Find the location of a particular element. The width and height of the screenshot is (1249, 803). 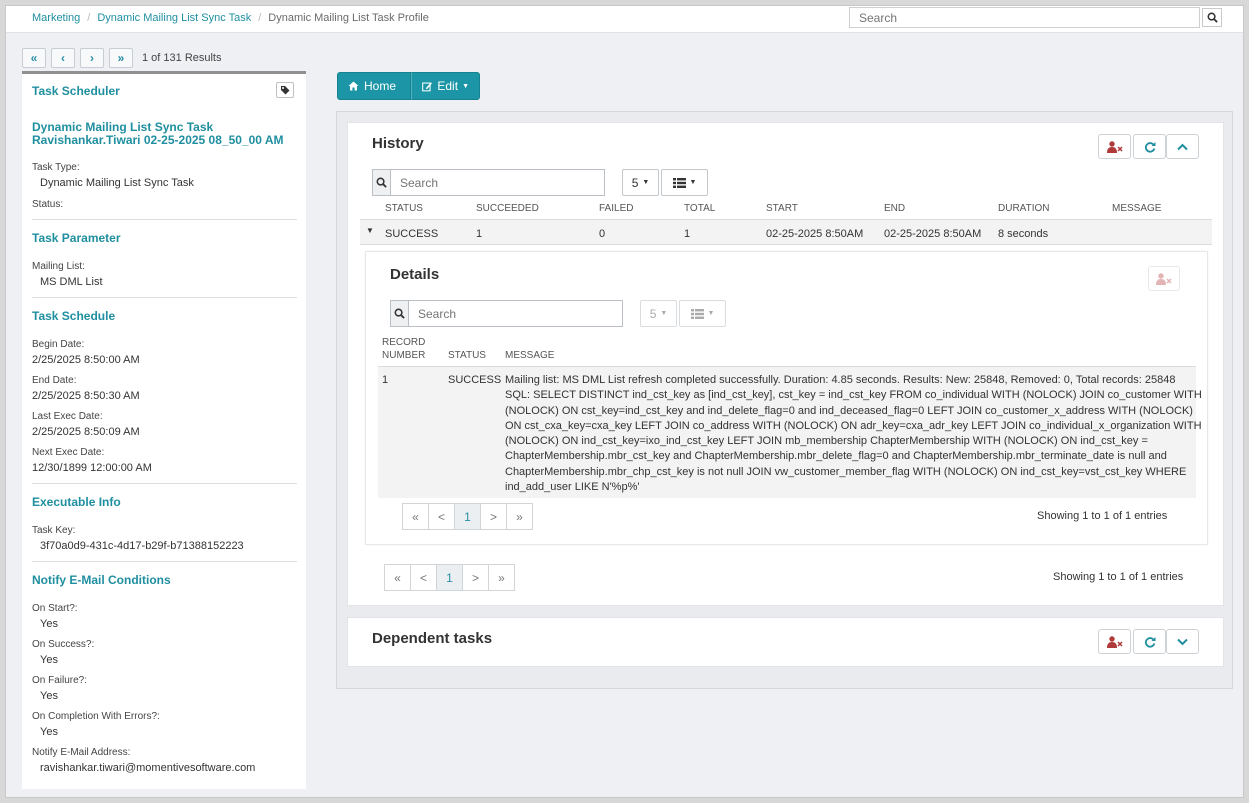

task-key-label: Task Key: is located at coordinates (54, 530).